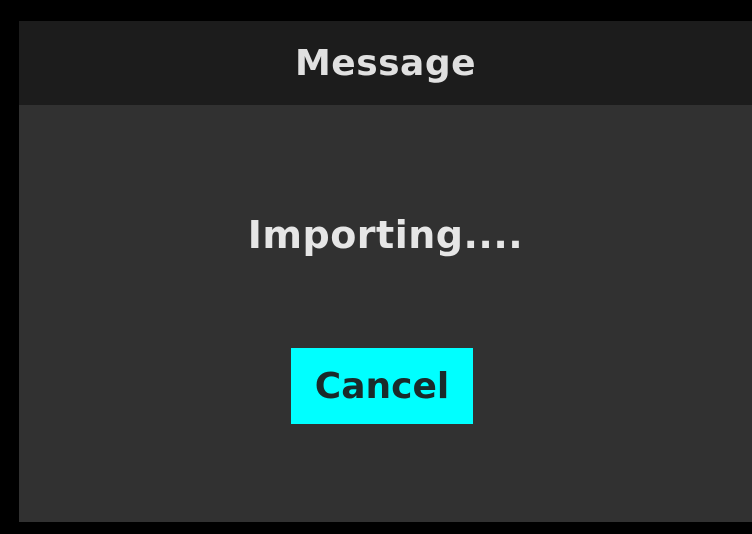 The height and width of the screenshot is (534, 752). What do you see at coordinates (382, 386) in the screenshot?
I see `cancel-button: Cancel` at bounding box center [382, 386].